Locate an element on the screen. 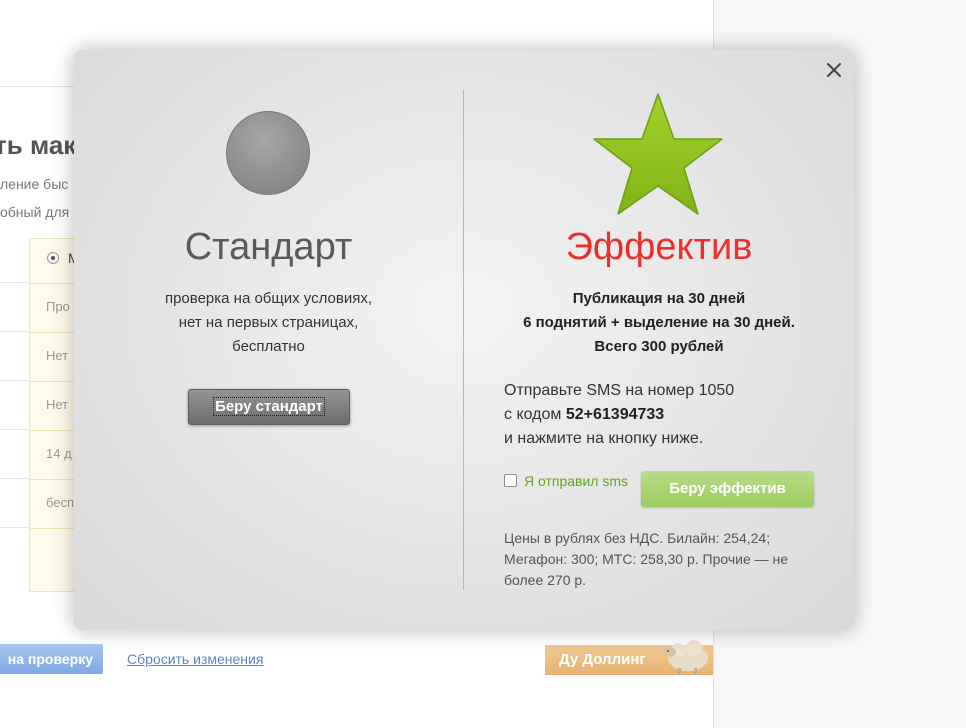 Image resolution: width=966 pixels, height=728 pixels. sms-code-line: с кодом 52+61394733 is located at coordinates (619, 415).